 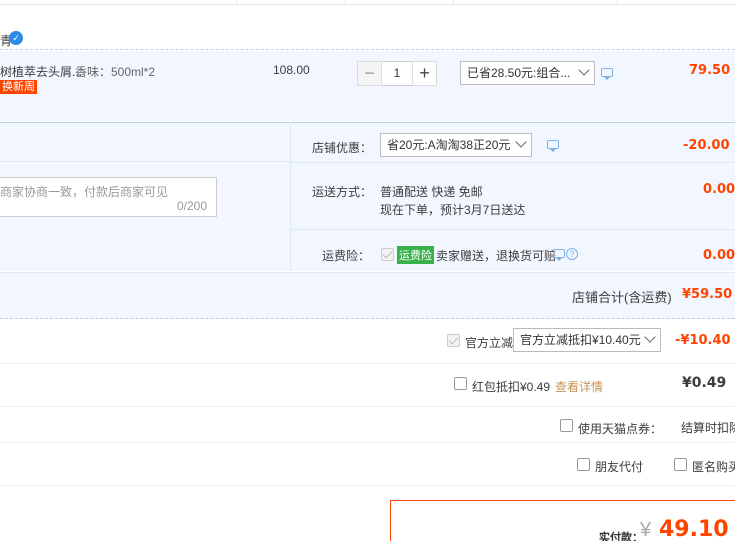 What do you see at coordinates (496, 256) in the screenshot?
I see `insurance-text: 卖家赠送，退换货可赔` at bounding box center [496, 256].